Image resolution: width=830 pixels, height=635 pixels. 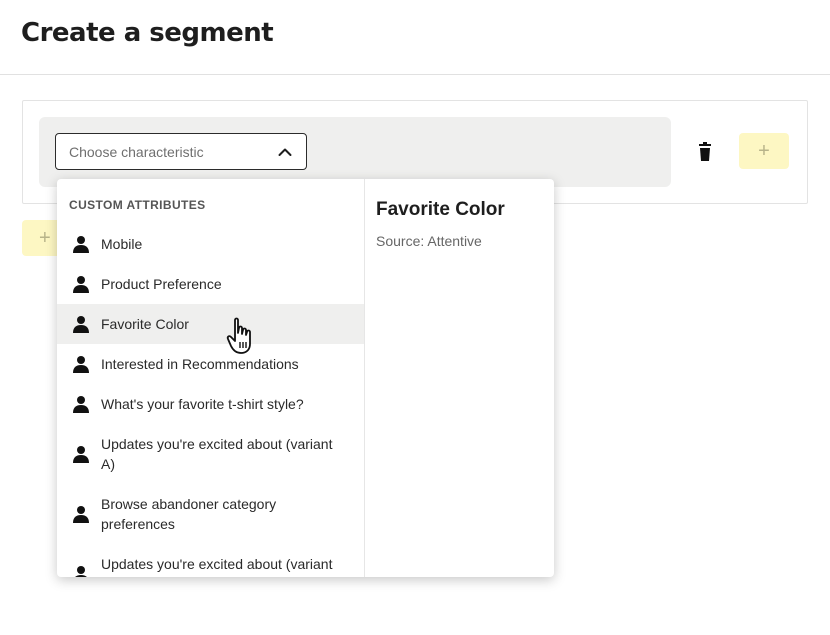 What do you see at coordinates (217, 454) in the screenshot?
I see `option-label: Updates you're excited about (variant A)` at bounding box center [217, 454].